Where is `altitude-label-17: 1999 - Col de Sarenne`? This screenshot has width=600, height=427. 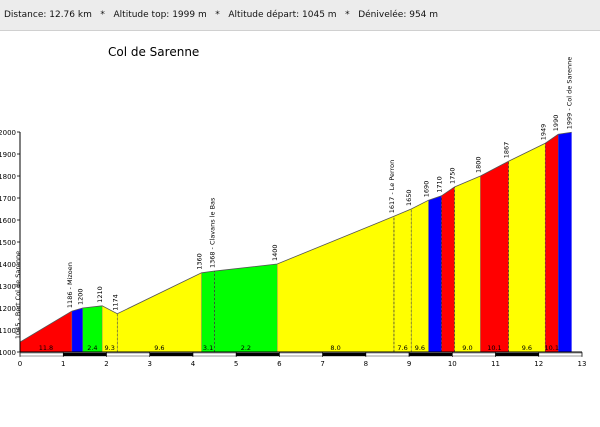
altitude-label-17: 1999 - Col de Sarenne is located at coordinates (570, 93).